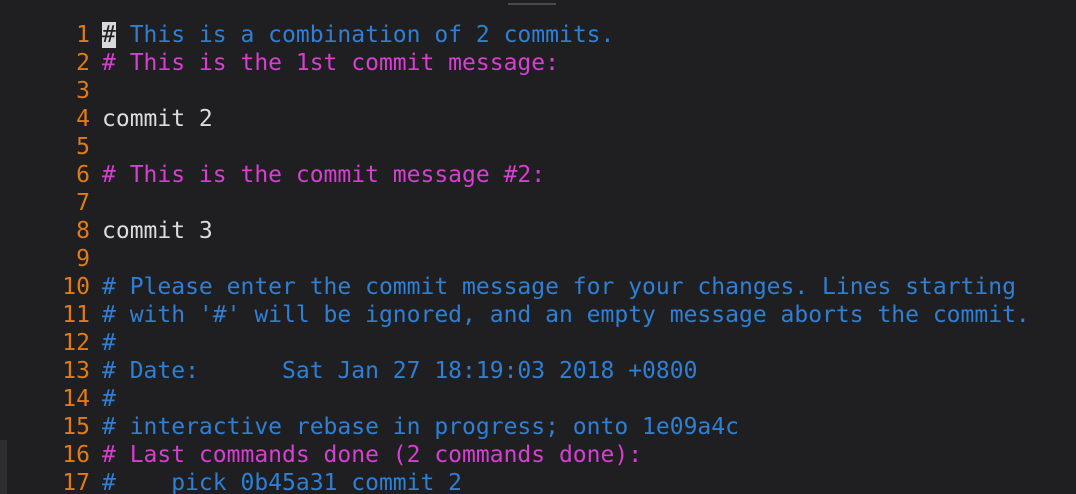 The width and height of the screenshot is (1076, 494). What do you see at coordinates (157, 119) in the screenshot?
I see `line-text: commit 2` at bounding box center [157, 119].